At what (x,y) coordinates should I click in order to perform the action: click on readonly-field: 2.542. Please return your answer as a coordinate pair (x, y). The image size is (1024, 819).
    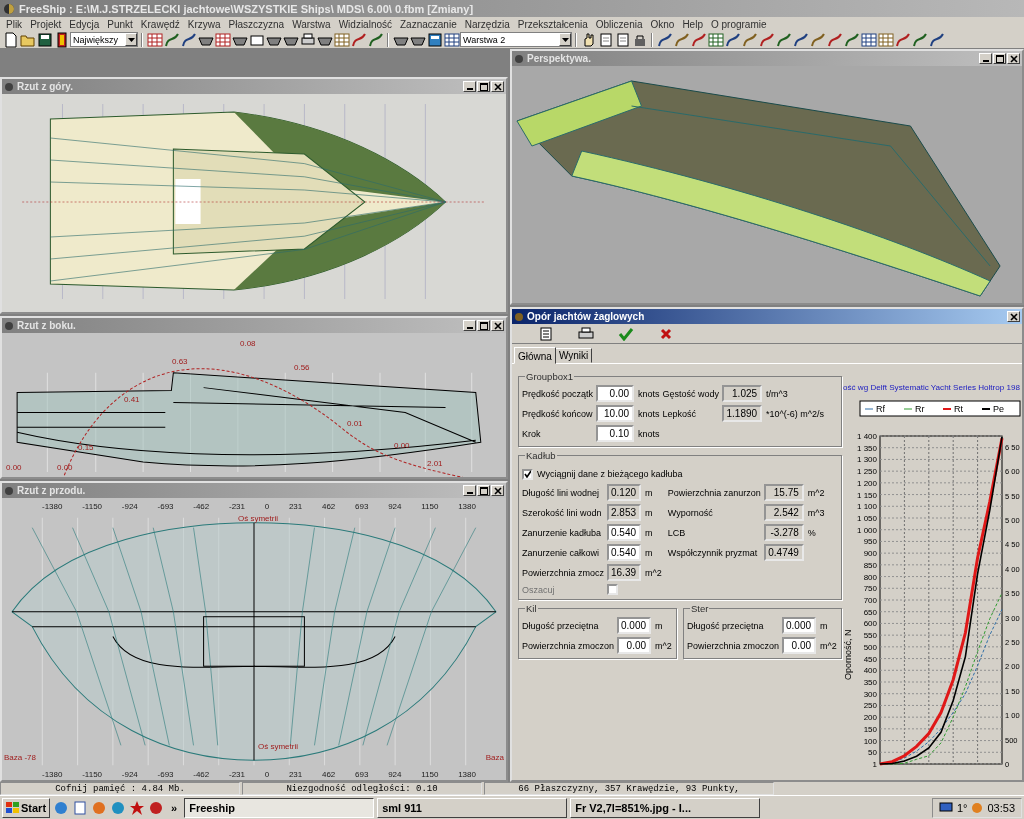
    Looking at the image, I should click on (783, 512).